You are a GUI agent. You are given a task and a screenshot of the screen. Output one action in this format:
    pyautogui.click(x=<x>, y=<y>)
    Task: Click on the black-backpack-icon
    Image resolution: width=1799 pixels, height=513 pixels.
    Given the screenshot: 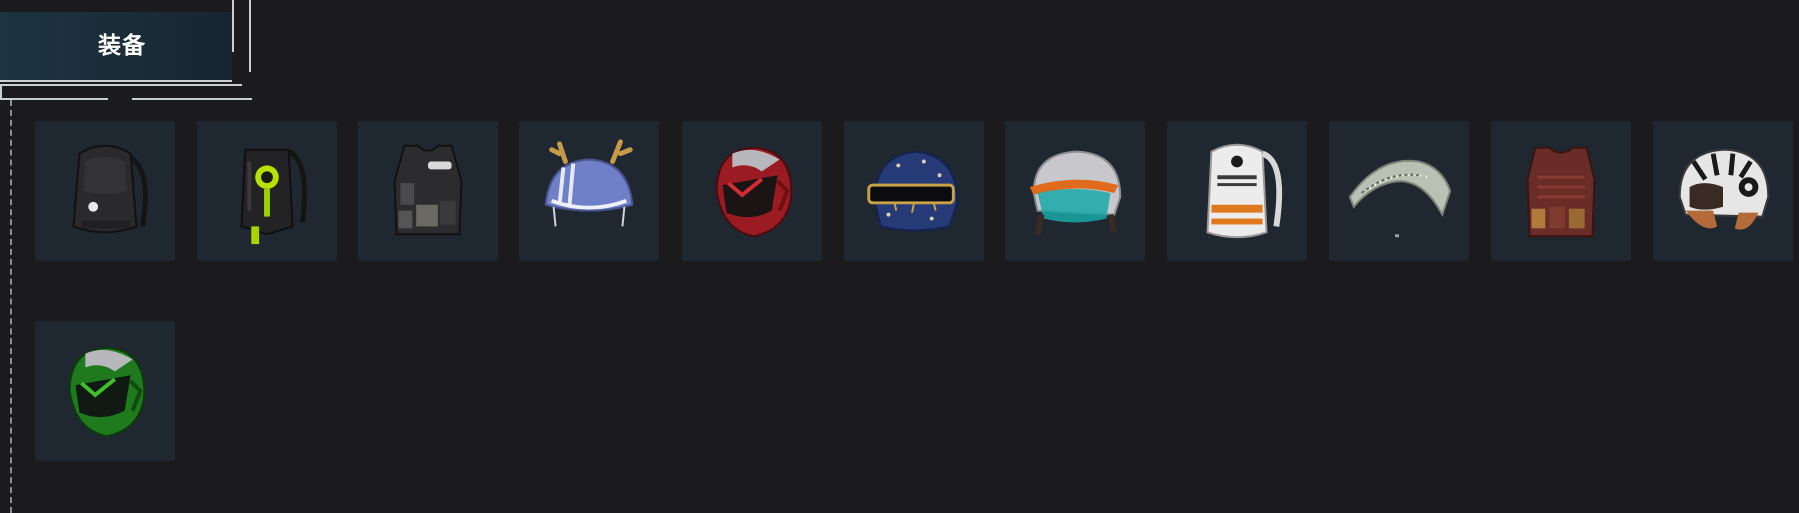 What is the action you would take?
    pyautogui.click(x=110, y=189)
    